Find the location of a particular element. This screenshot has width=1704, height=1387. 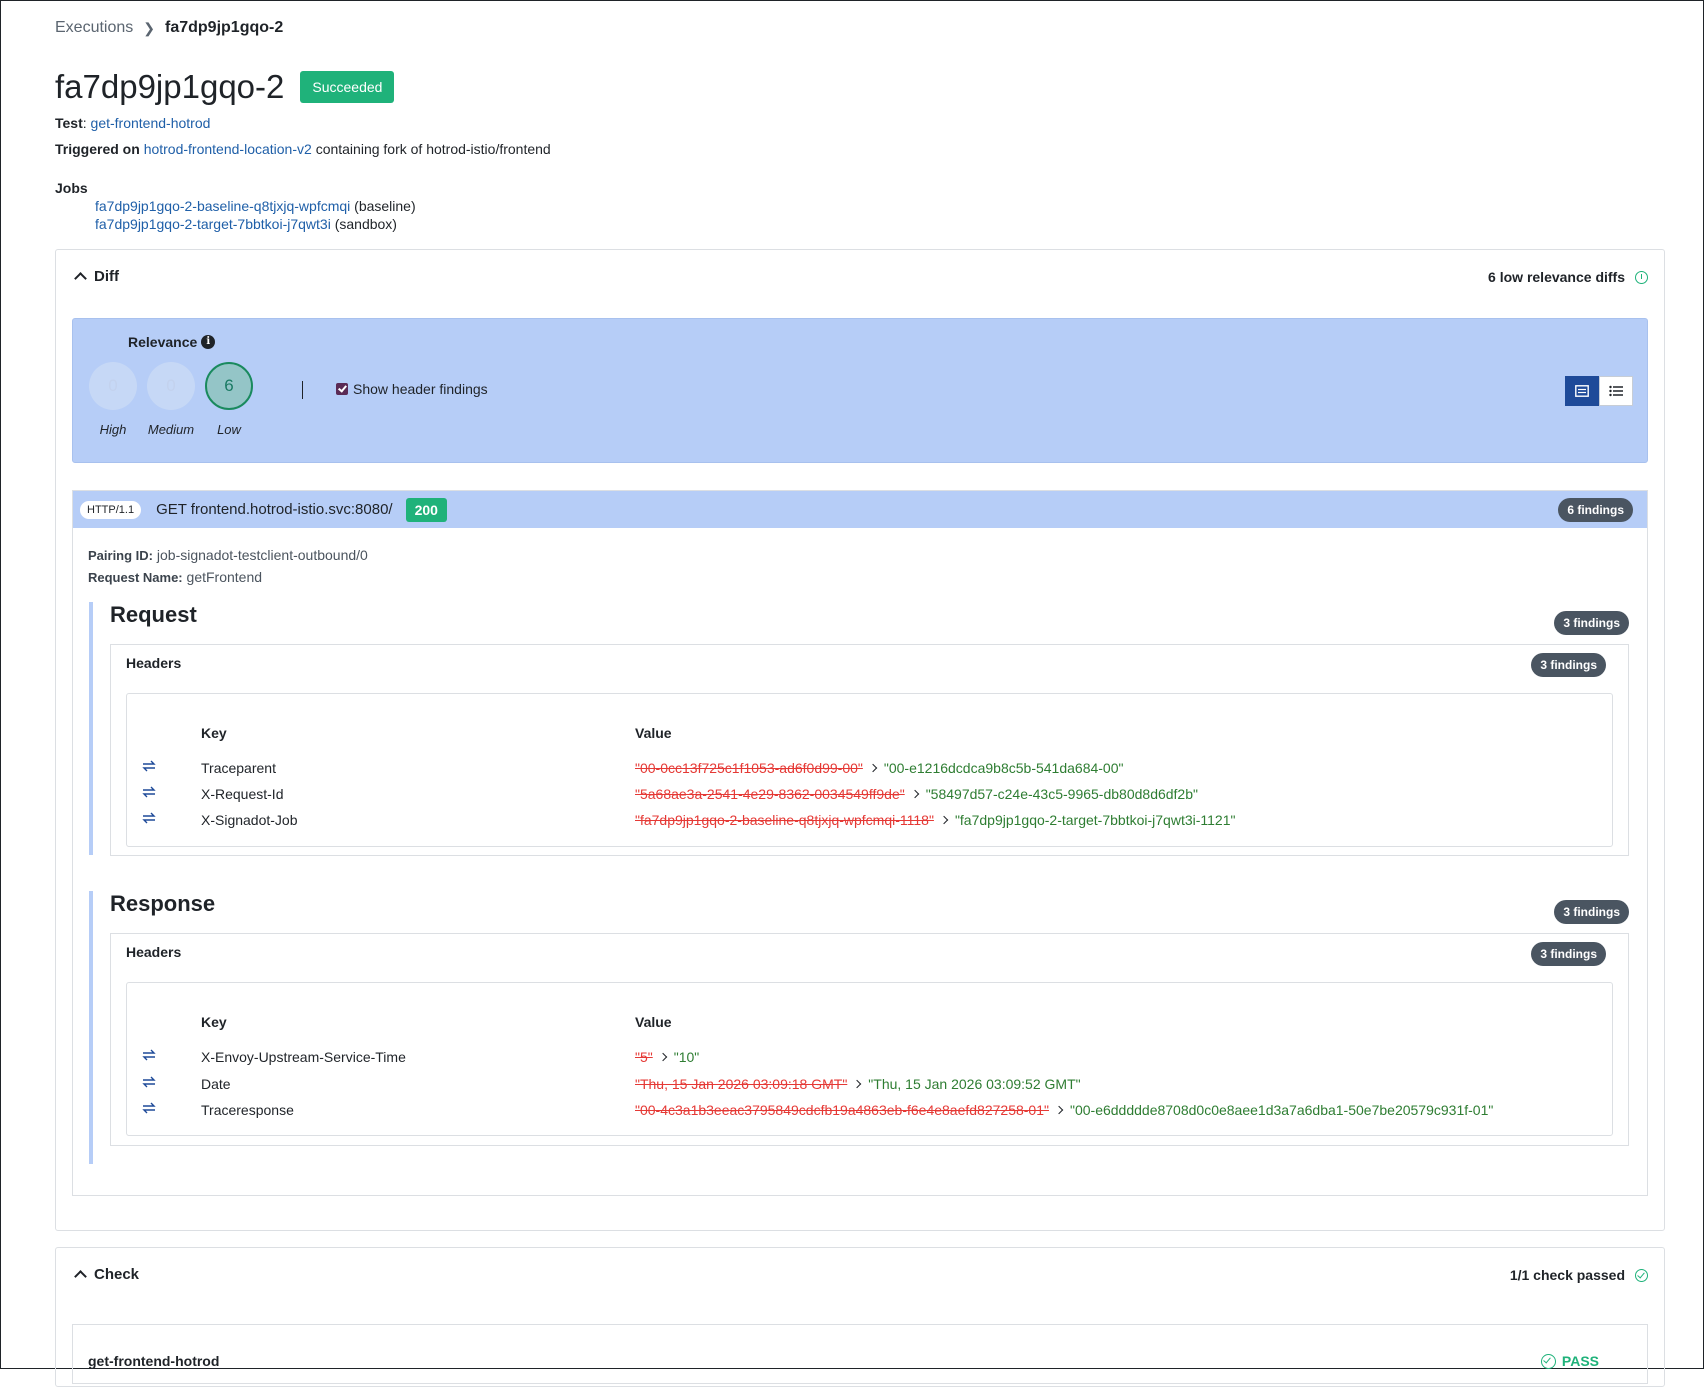

check-result: PASS is located at coordinates (1569, 1361).